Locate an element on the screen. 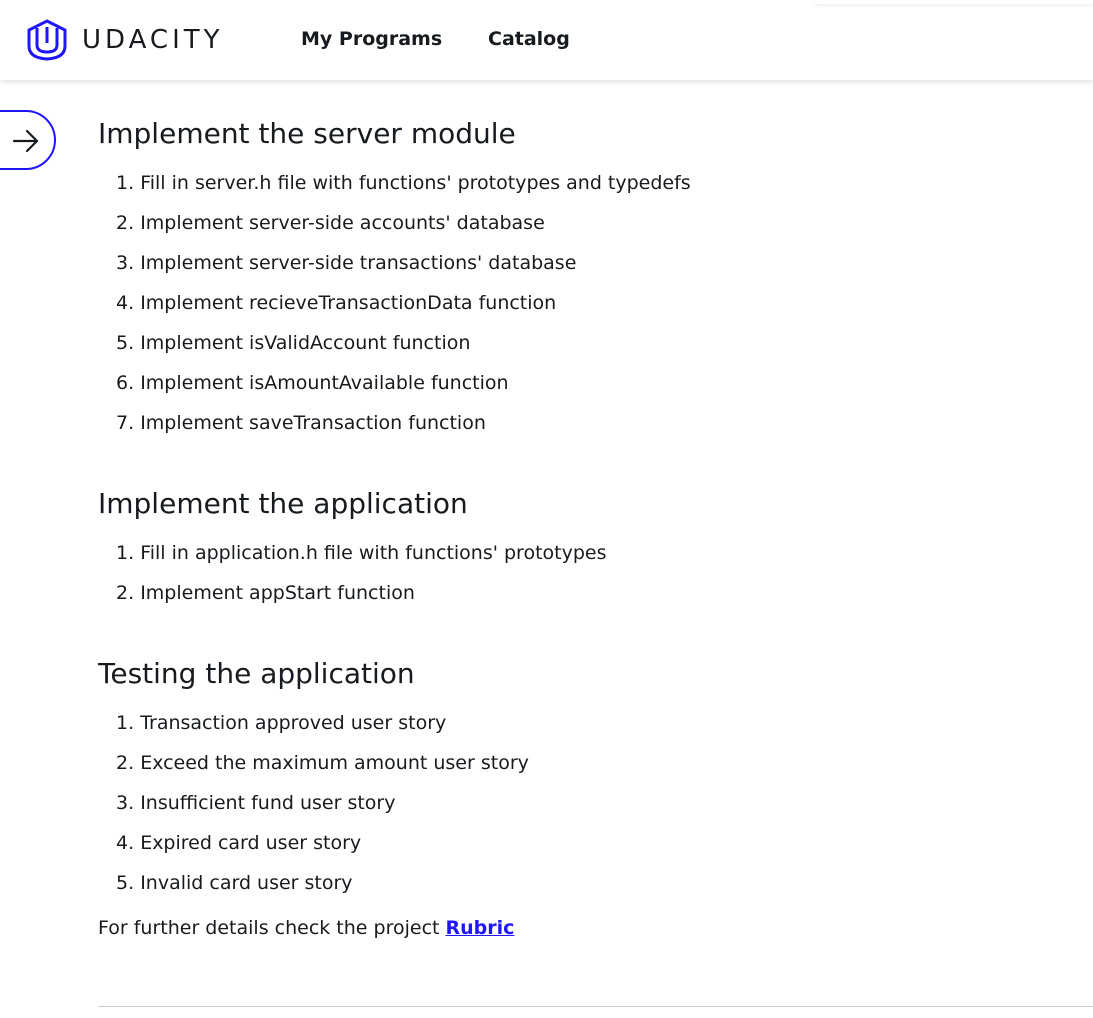 The height and width of the screenshot is (1018, 1093). section-heading: Testing the application is located at coordinates (256, 673).